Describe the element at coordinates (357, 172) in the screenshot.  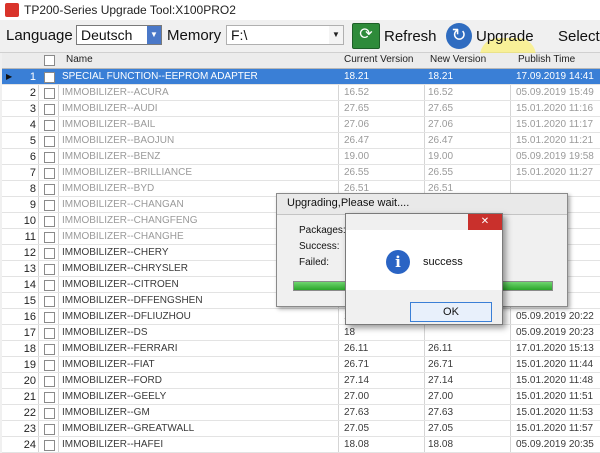
I see `current-version: 26.55` at that location.